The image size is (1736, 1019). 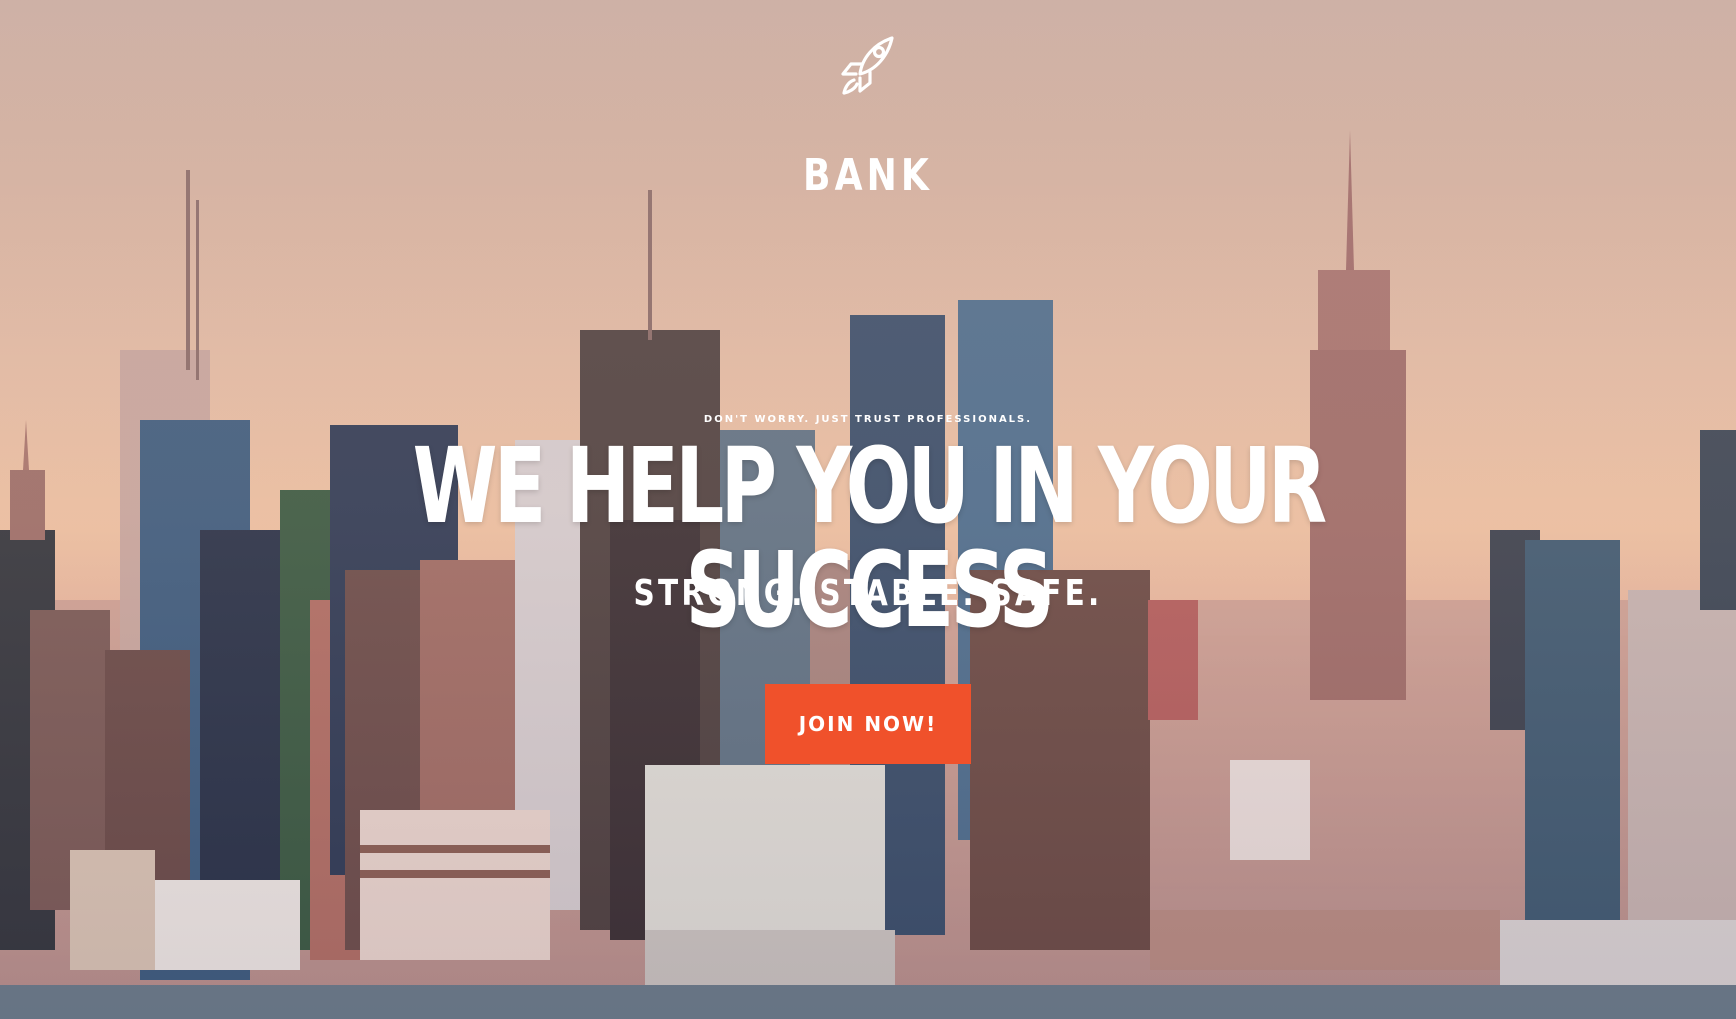 What do you see at coordinates (868, 175) in the screenshot?
I see `brand-name: BANK` at bounding box center [868, 175].